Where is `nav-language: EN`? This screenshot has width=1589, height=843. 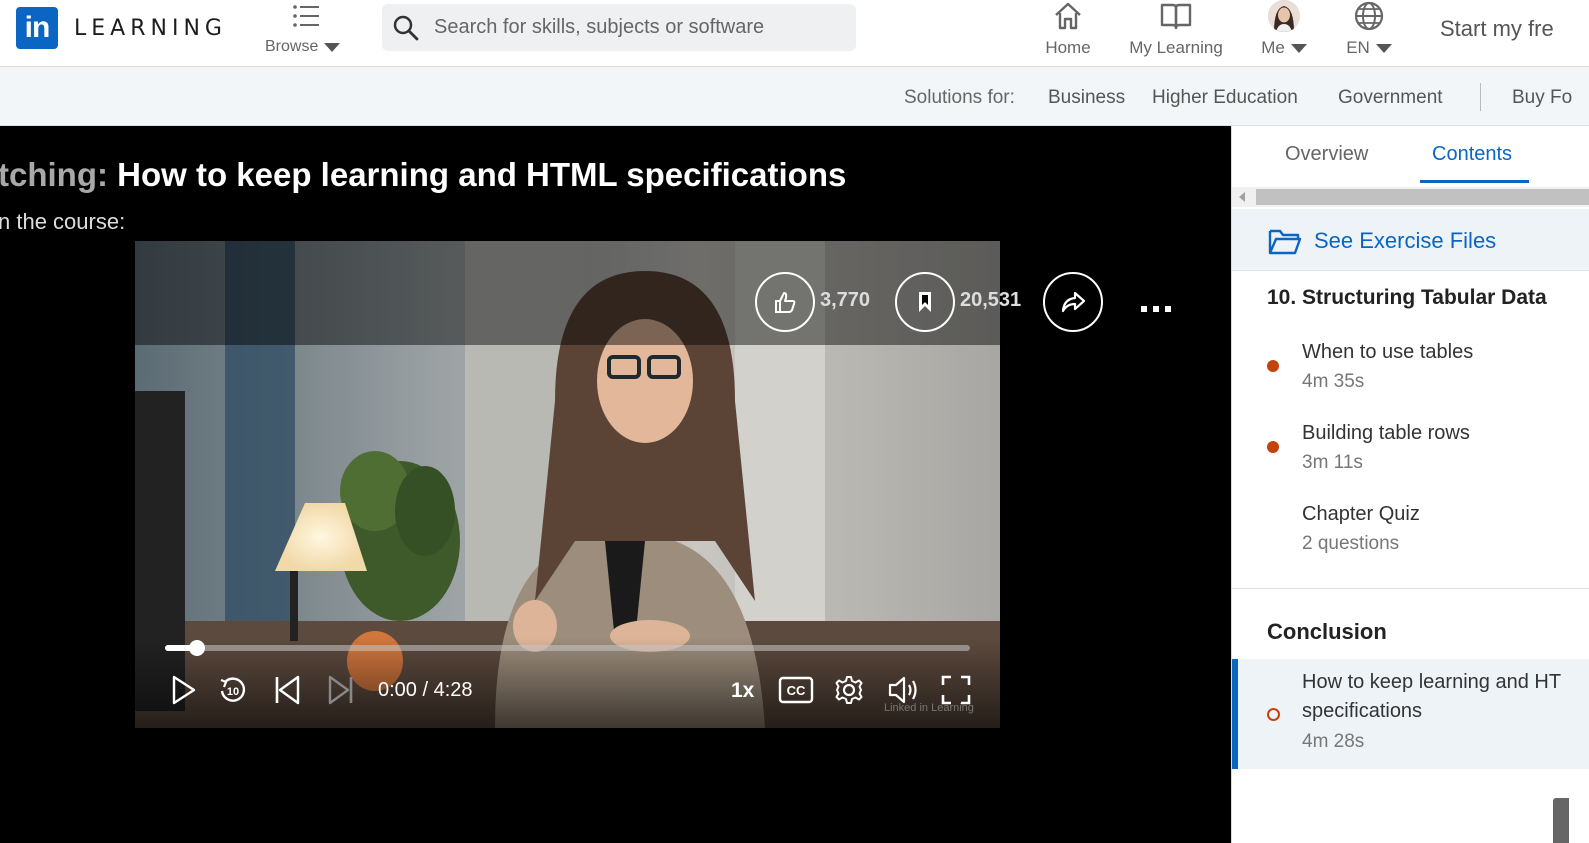
nav-language: EN is located at coordinates (1369, 33).